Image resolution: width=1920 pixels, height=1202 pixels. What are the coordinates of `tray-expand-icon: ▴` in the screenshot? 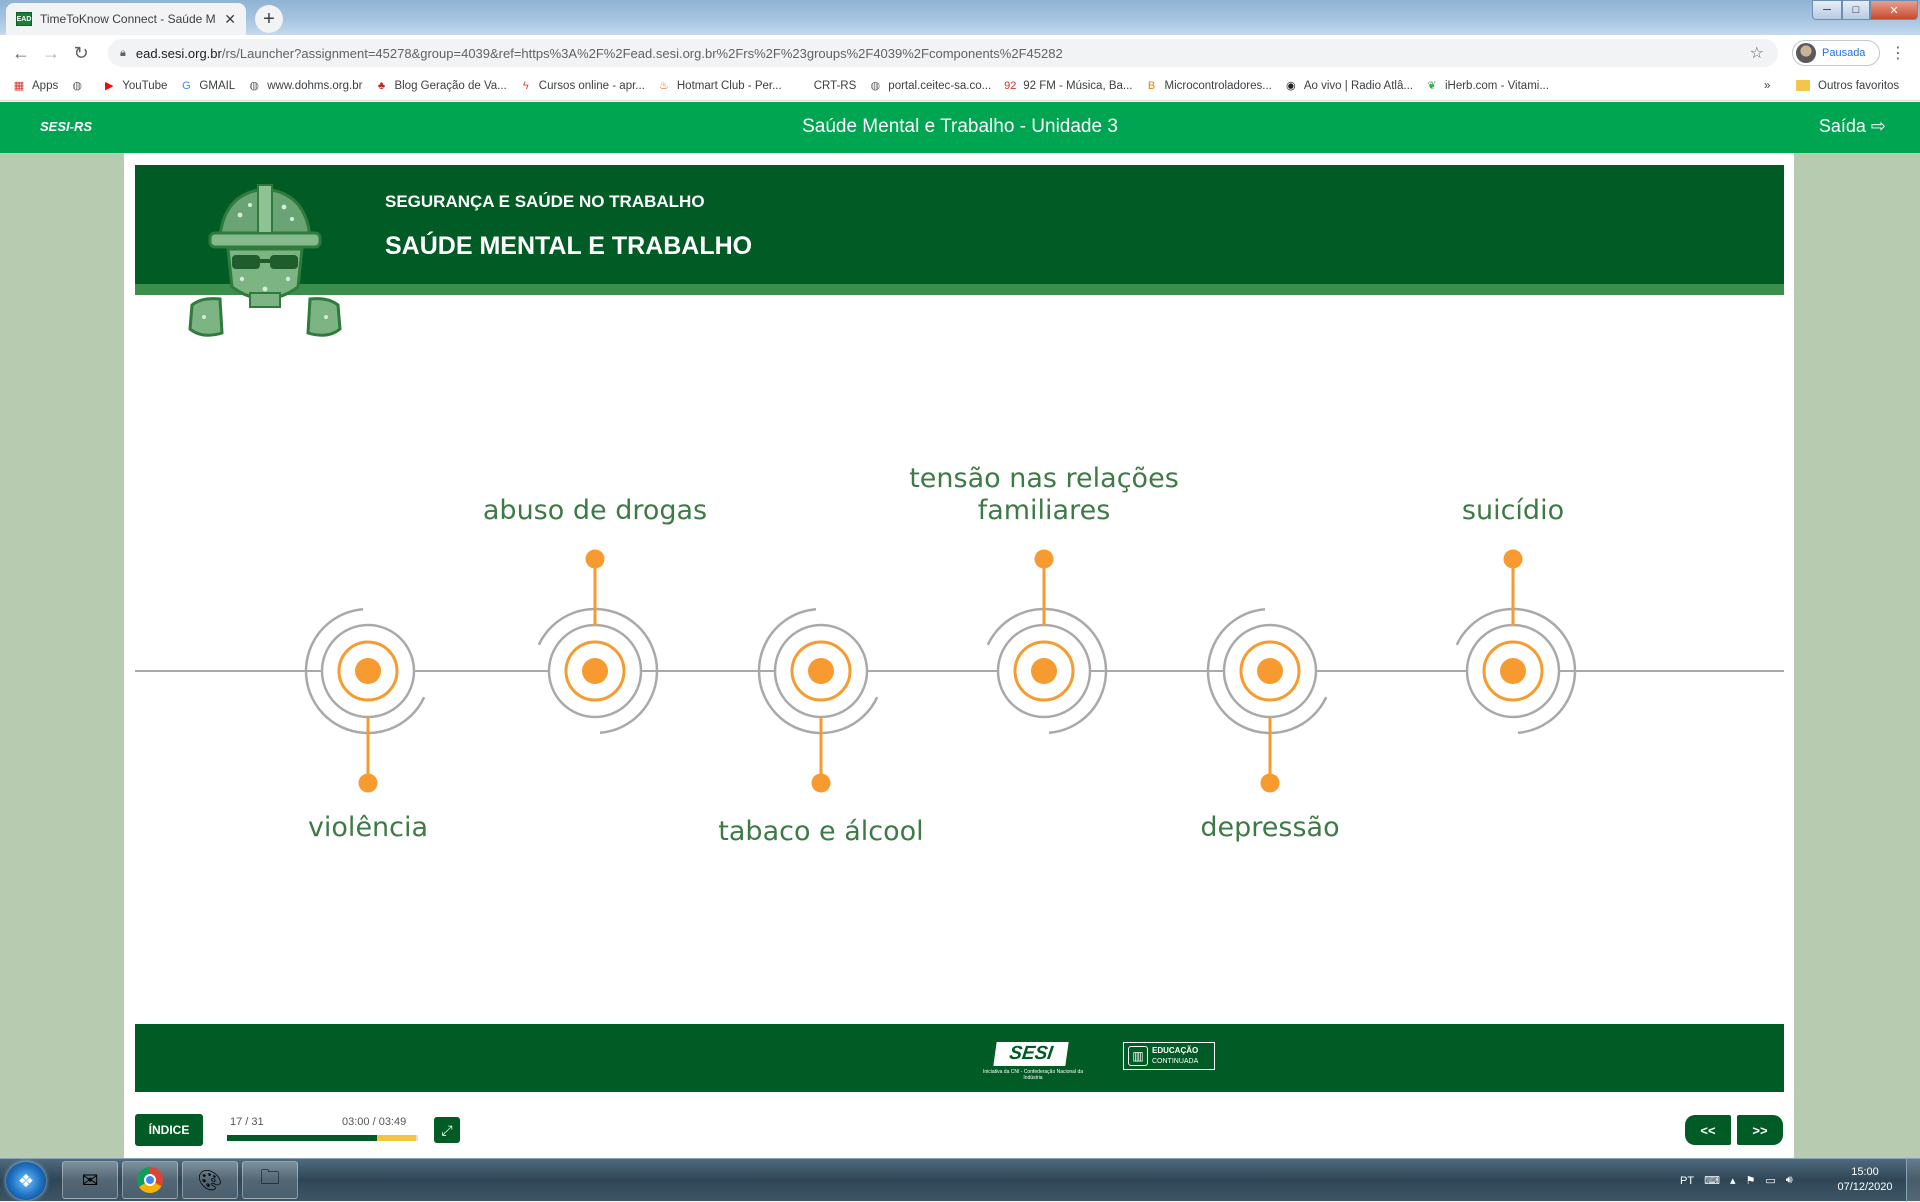 It's located at (1733, 1180).